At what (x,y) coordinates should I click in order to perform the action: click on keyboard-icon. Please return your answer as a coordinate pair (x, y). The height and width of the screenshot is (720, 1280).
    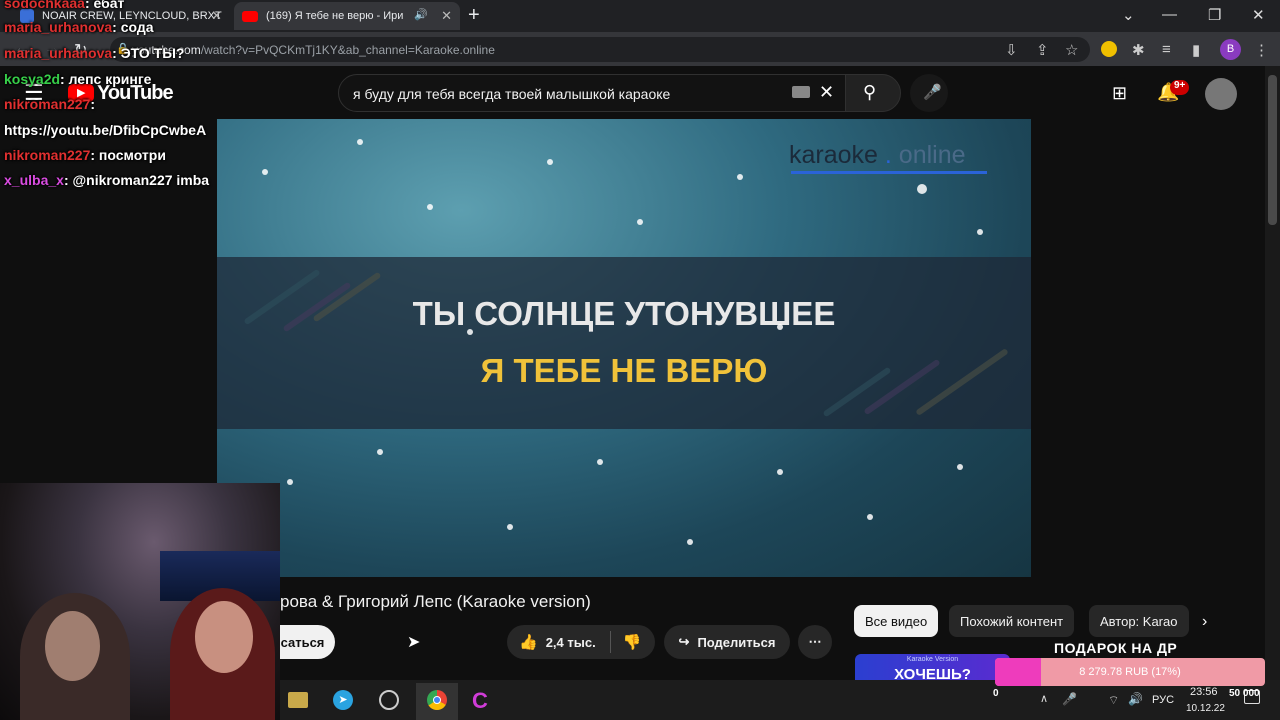
    Looking at the image, I should click on (801, 92).